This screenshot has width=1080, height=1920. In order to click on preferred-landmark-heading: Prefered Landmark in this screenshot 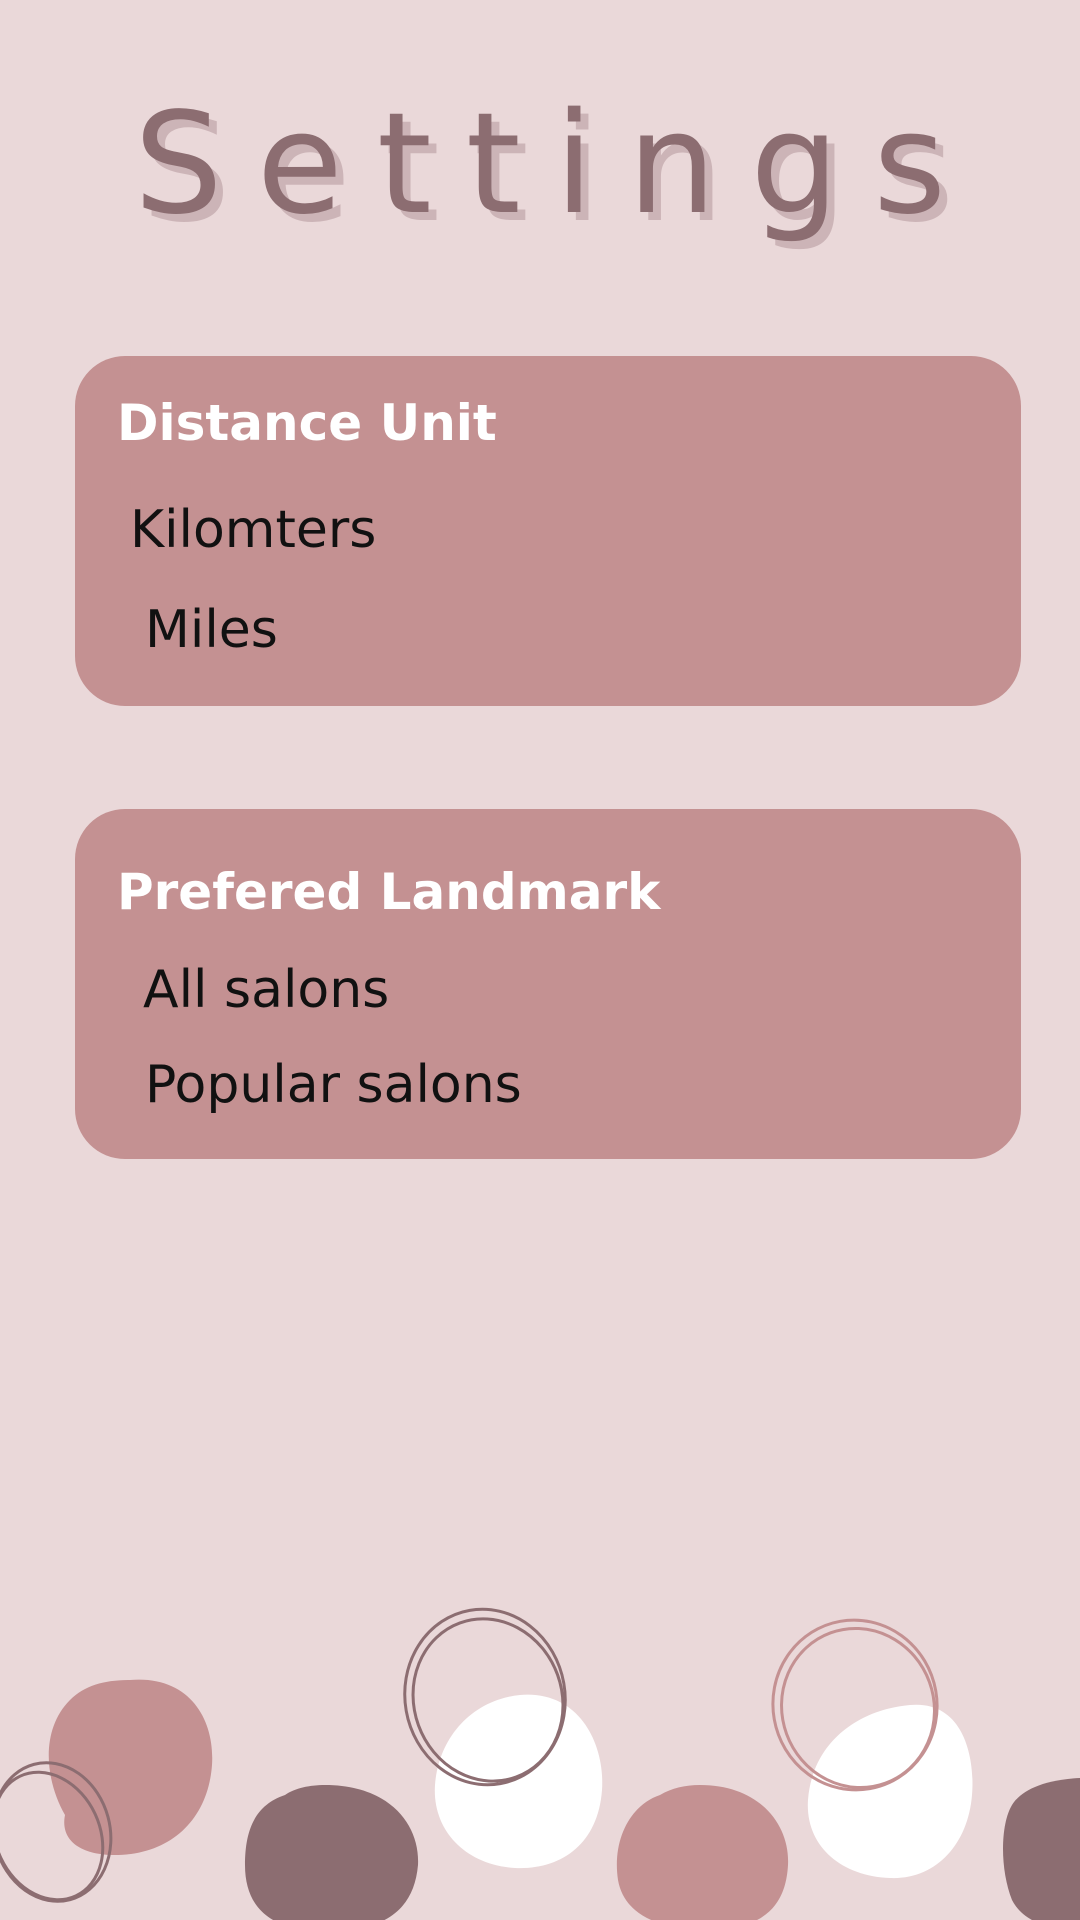, I will do `click(389, 892)`.